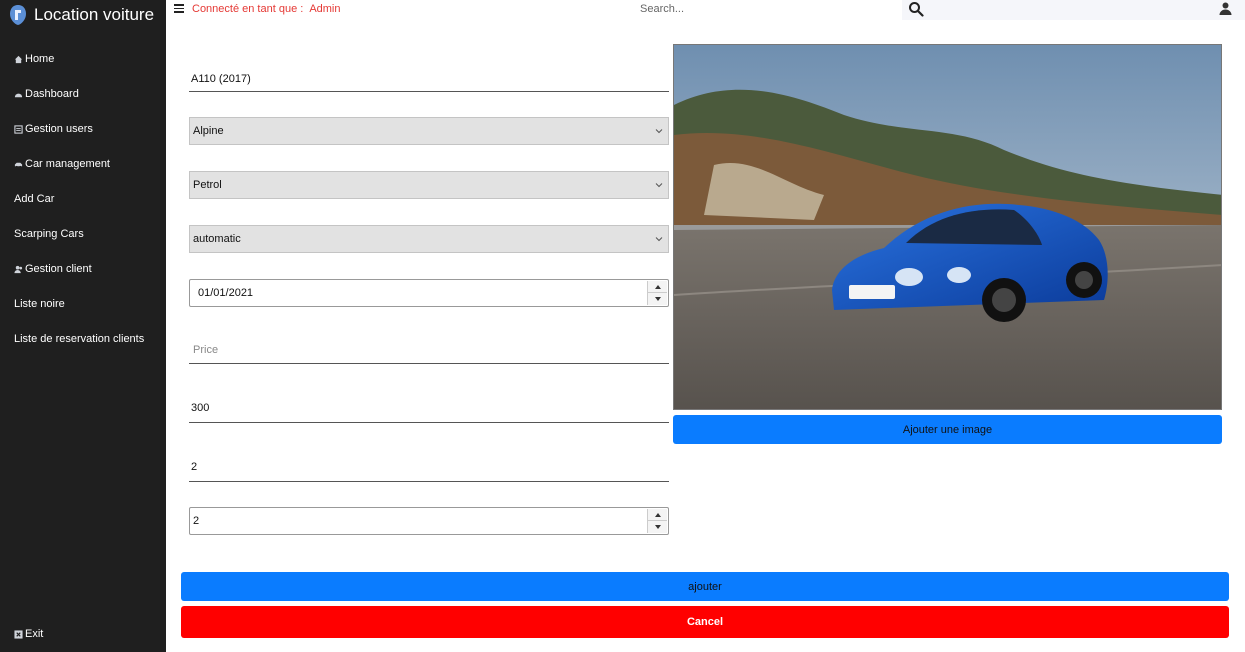 The height and width of the screenshot is (652, 1245). Describe the element at coordinates (916, 9) in the screenshot. I see `search-icon` at that location.